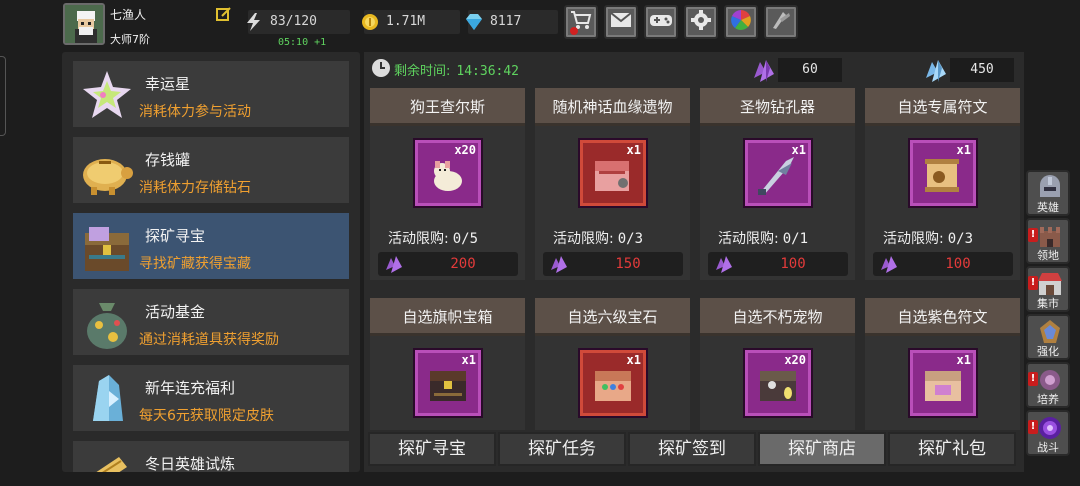 The width and height of the screenshot is (1080, 486). What do you see at coordinates (211, 456) in the screenshot?
I see `activity-item-winter-trial: 冬日英雄试炼` at bounding box center [211, 456].